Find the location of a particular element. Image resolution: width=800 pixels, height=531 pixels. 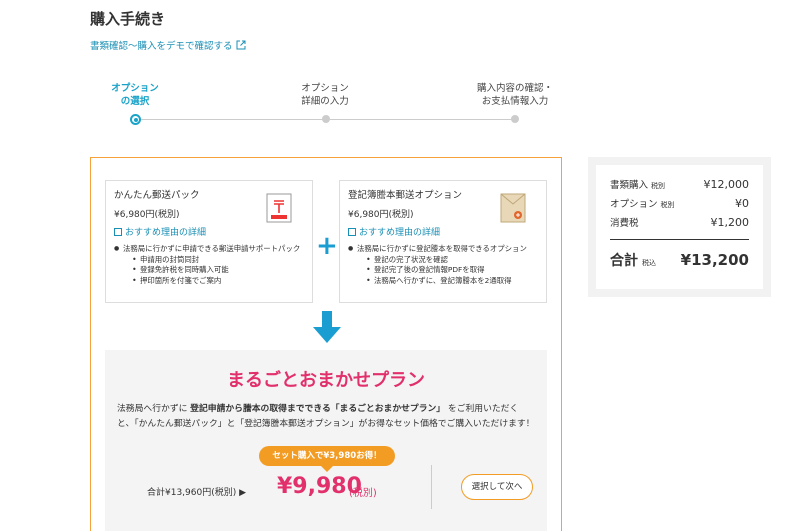

main-point-text: 法務局に行かずに登記謄本を取得できるオプション is located at coordinates (442, 248).